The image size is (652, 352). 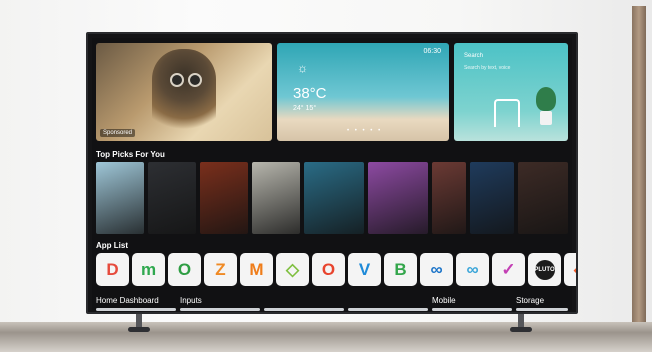 I want to click on app-icon: B, so click(x=400, y=269).